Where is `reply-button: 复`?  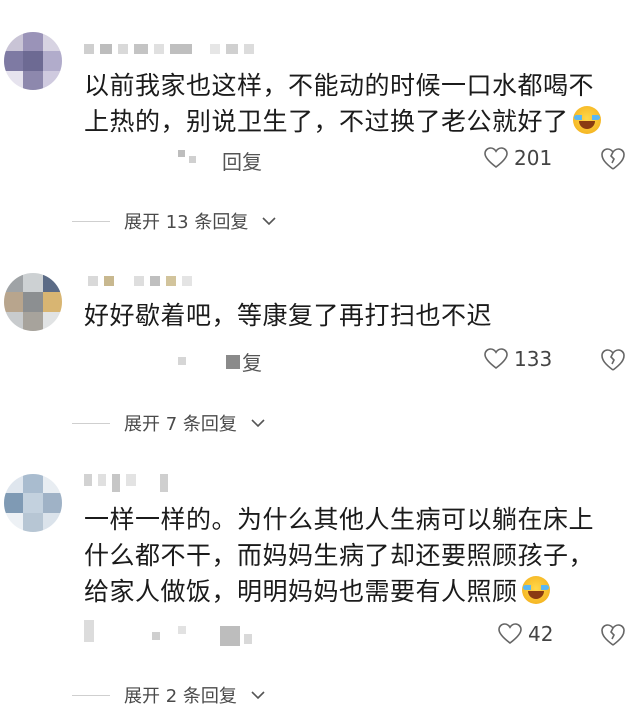
reply-button: 复 is located at coordinates (244, 361).